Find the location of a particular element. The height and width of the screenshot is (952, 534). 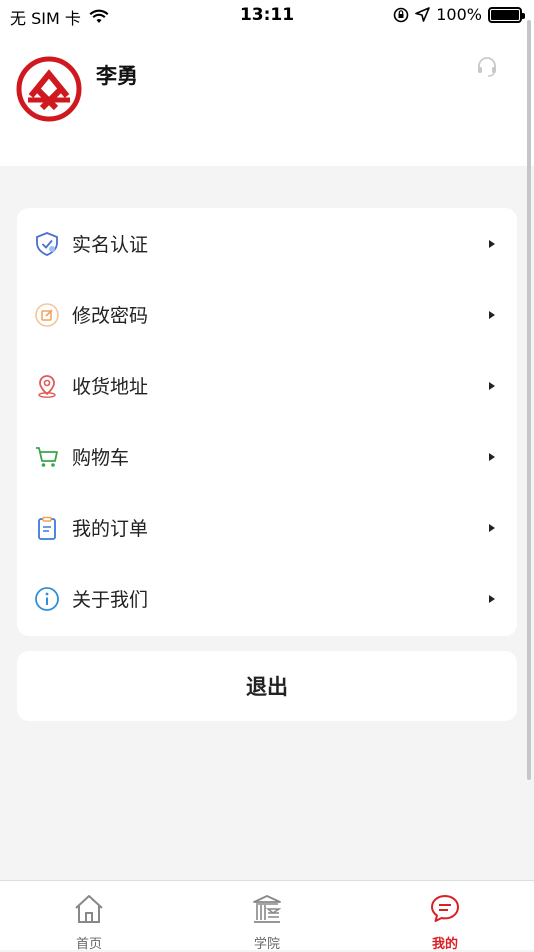

tab-bar: 首页 学院 我的 is located at coordinates (267, 916).